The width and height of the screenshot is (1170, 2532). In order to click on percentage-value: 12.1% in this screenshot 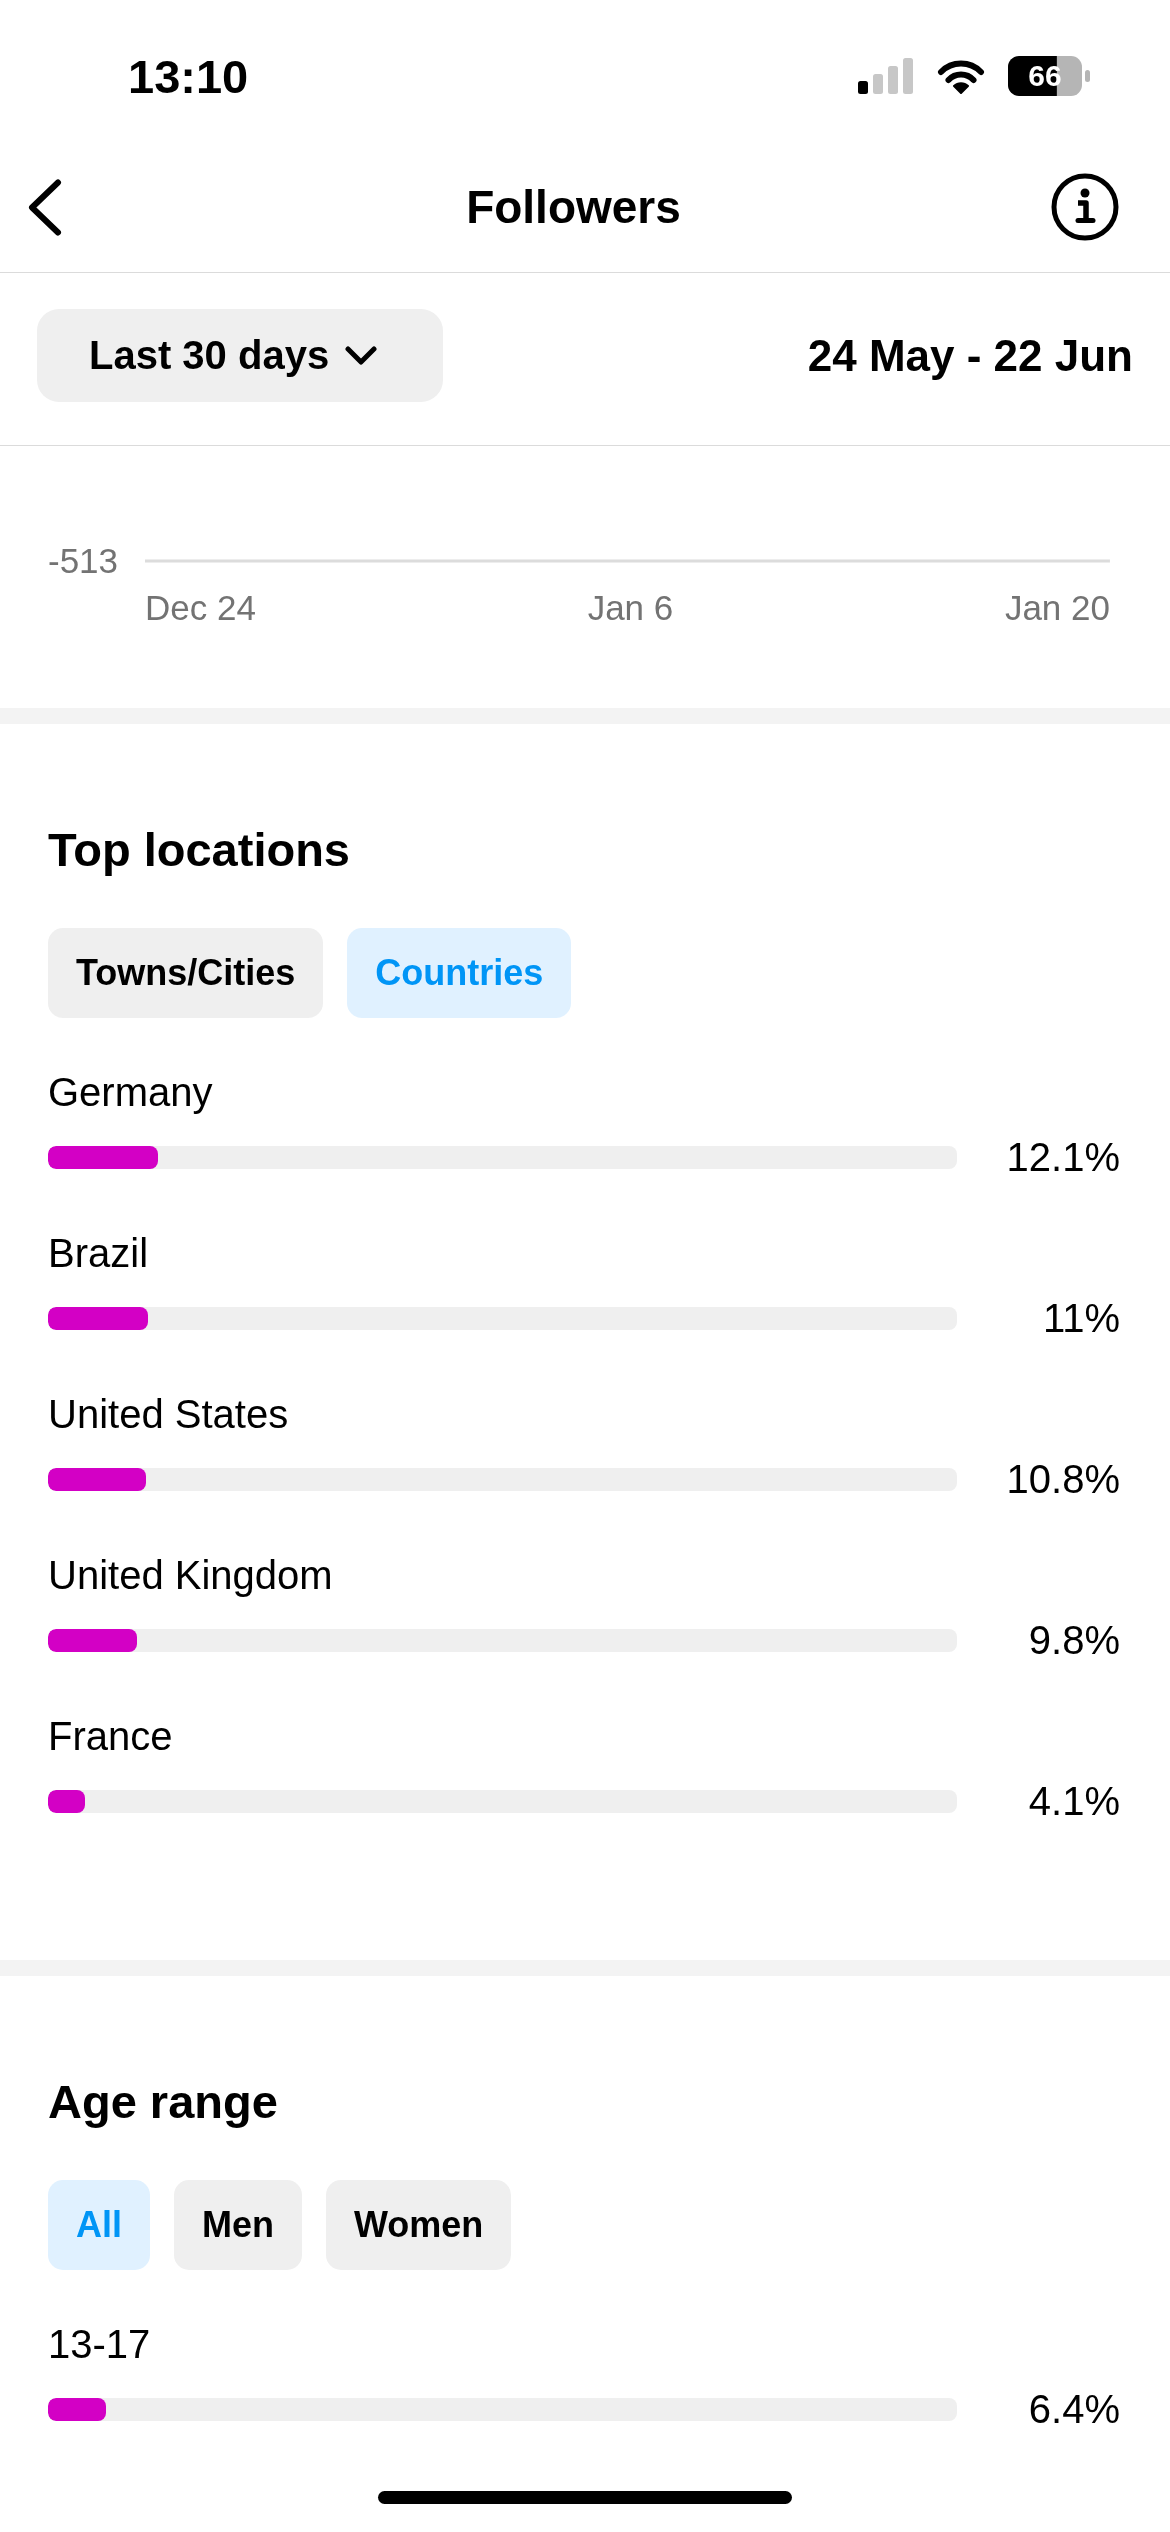, I will do `click(1063, 1157)`.